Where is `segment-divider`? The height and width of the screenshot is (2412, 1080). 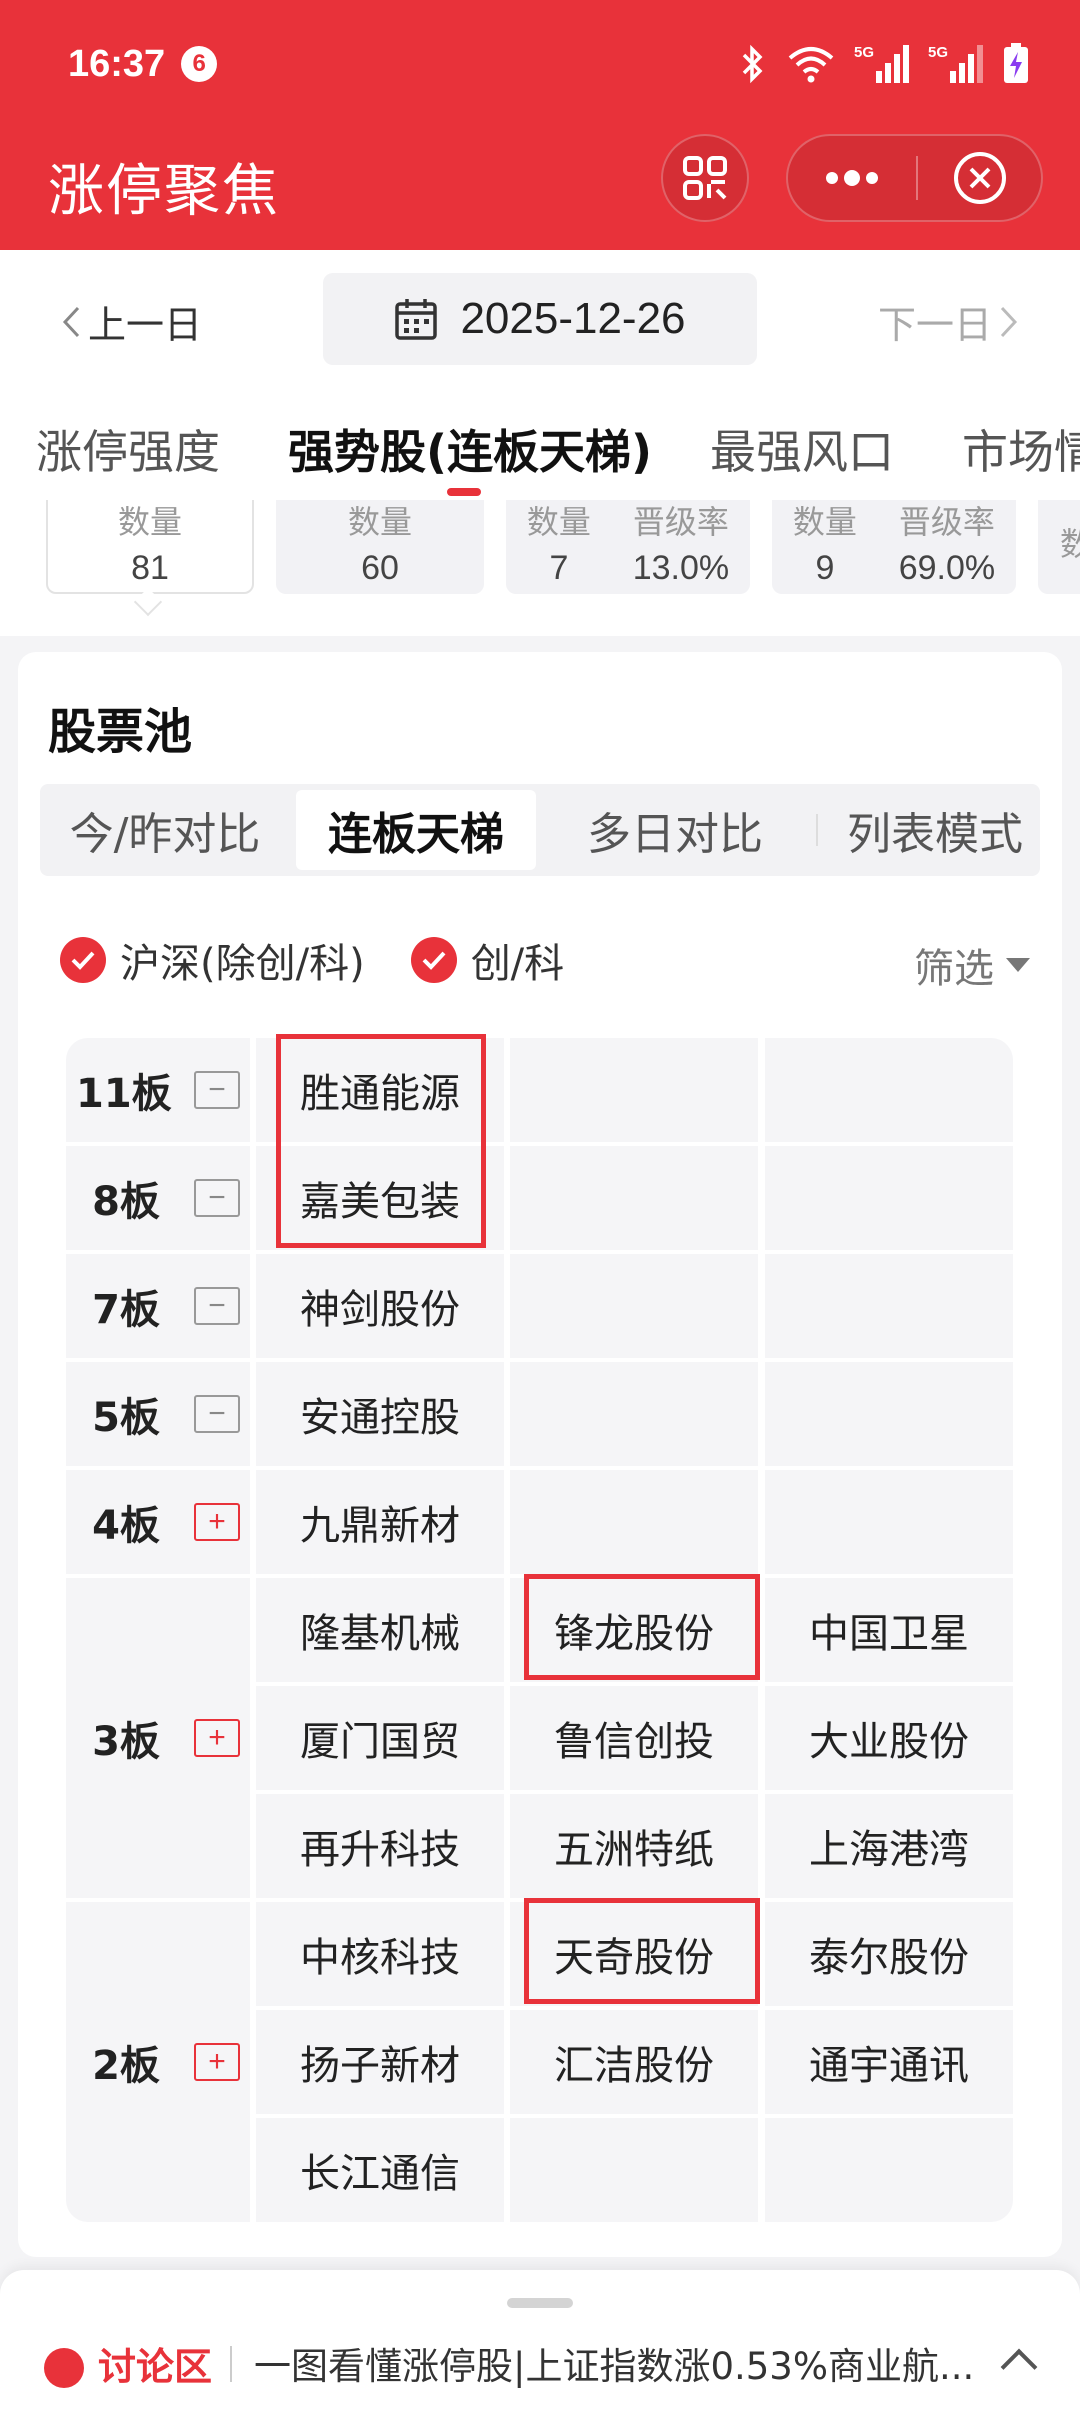 segment-divider is located at coordinates (817, 830).